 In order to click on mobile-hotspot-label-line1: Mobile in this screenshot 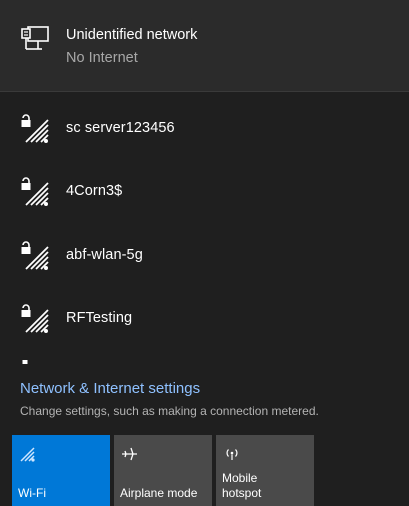, I will do `click(240, 478)`.